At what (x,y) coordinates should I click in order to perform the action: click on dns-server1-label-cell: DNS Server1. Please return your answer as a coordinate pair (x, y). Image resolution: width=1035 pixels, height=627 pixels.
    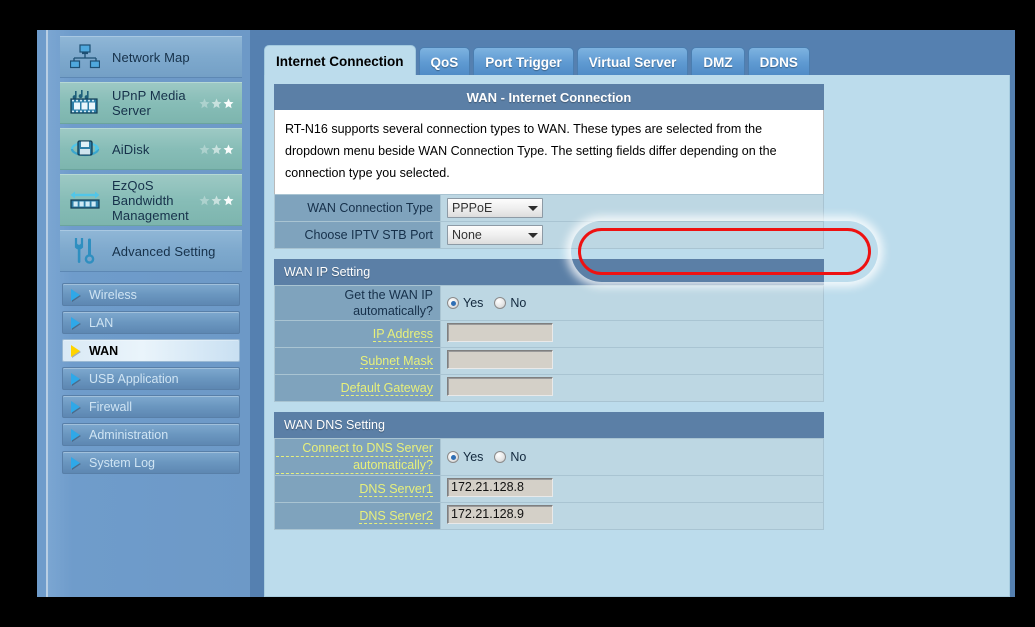
    Looking at the image, I should click on (357, 489).